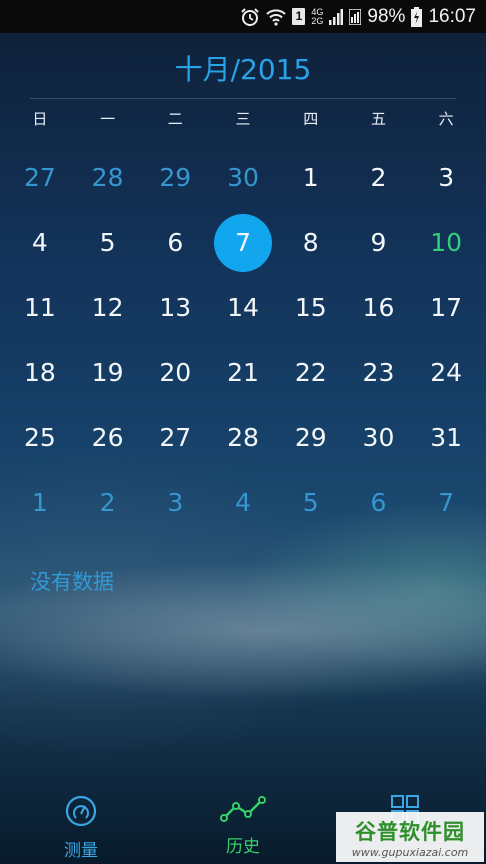  I want to click on header-divider, so click(243, 98).